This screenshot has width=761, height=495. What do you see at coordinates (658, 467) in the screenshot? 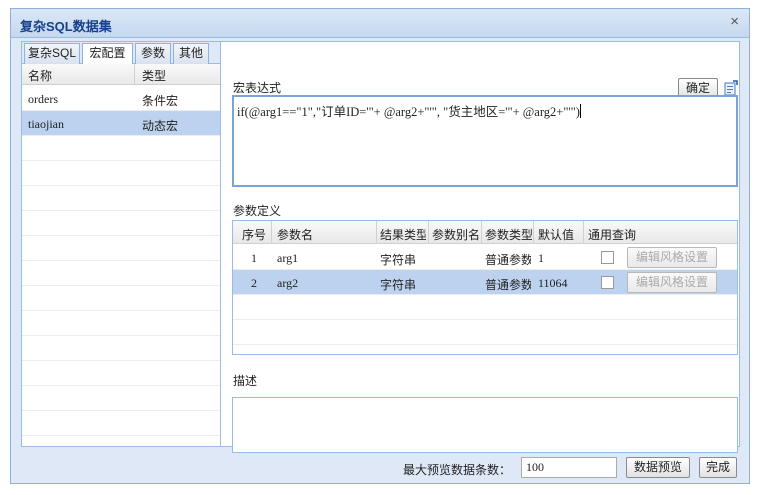
I see `preview-button: 数据预览` at bounding box center [658, 467].